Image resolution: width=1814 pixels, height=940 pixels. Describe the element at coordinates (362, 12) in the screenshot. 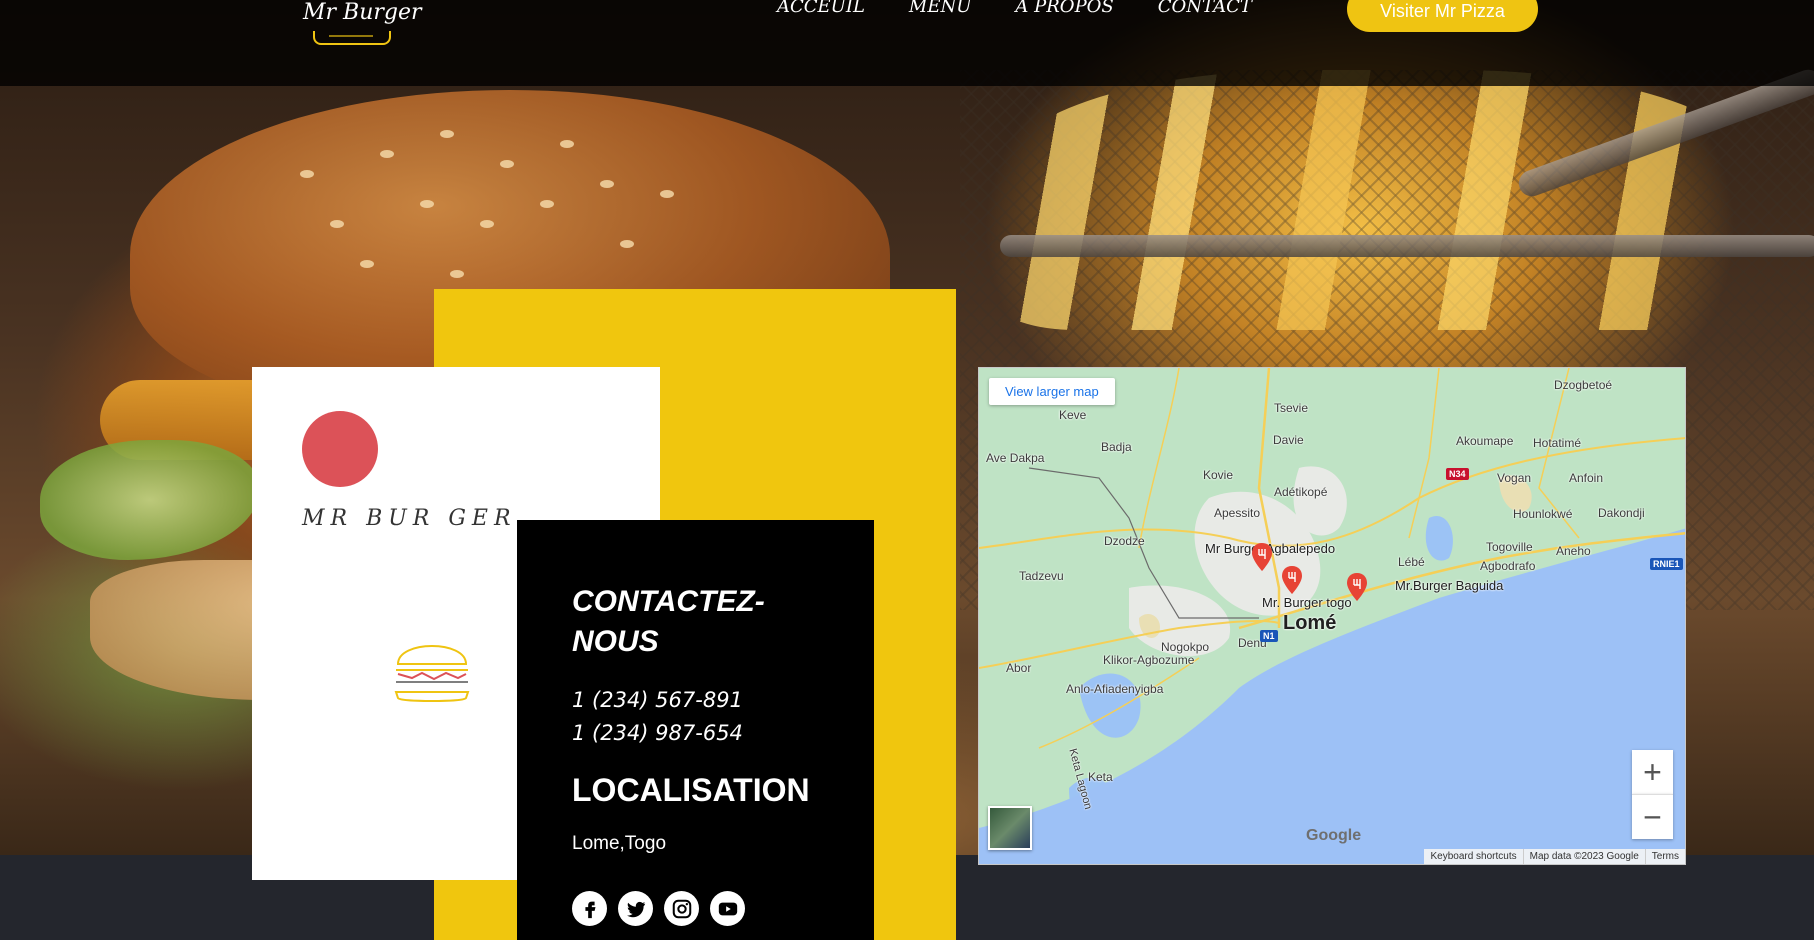

I see `logo: Mr Burger` at that location.